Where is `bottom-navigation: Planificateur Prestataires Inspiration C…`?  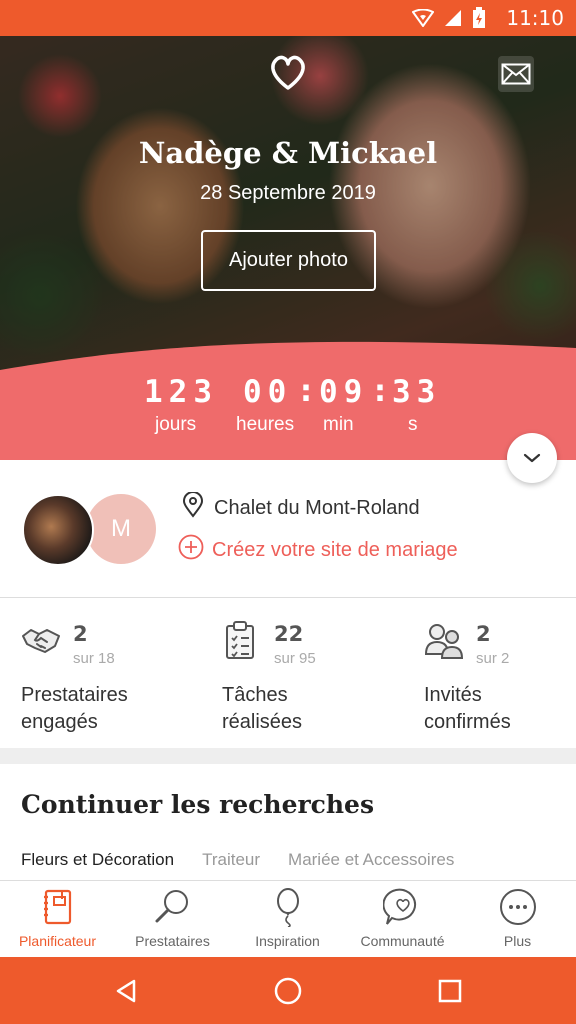 bottom-navigation: Planificateur Prestataires Inspiration C… is located at coordinates (288, 918).